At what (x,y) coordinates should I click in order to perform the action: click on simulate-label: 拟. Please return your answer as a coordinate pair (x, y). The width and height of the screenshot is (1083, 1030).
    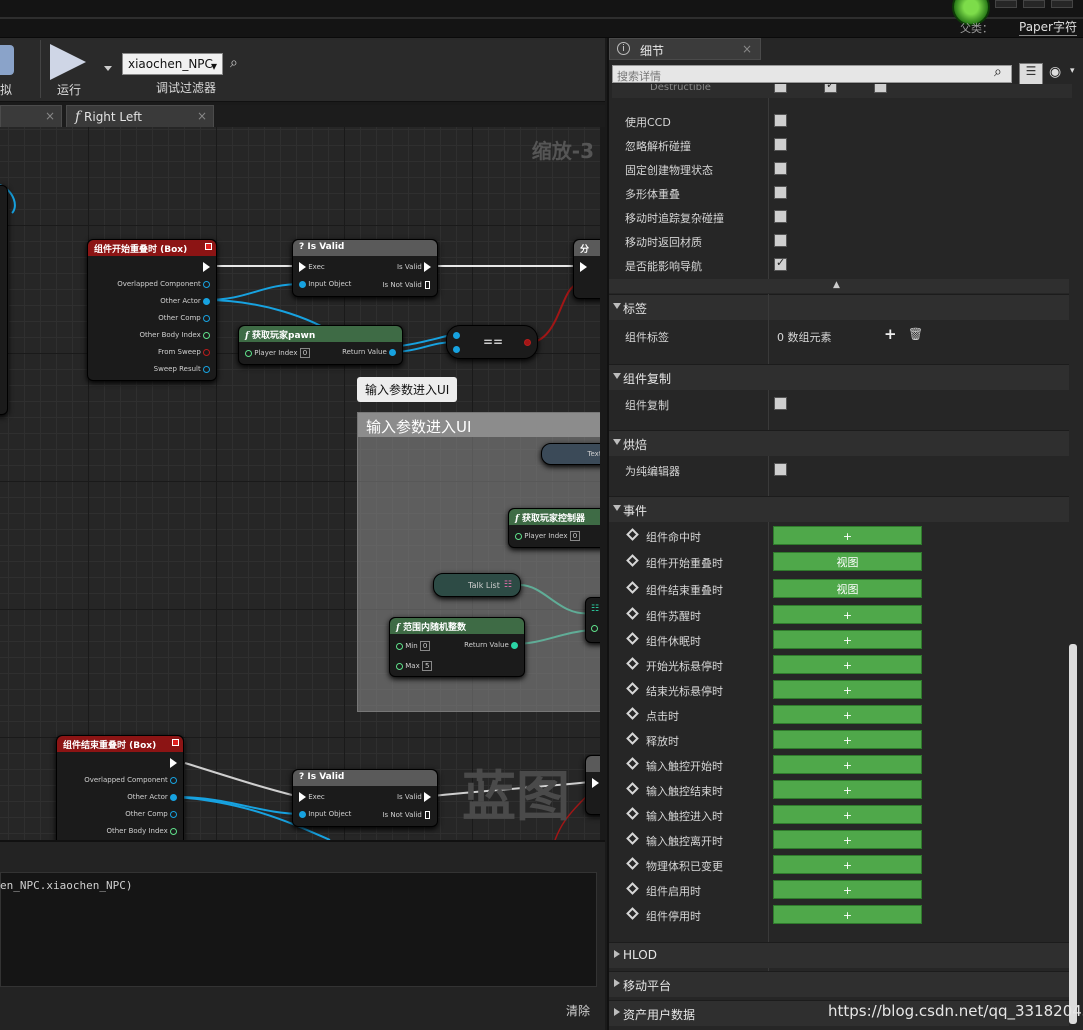
    Looking at the image, I should click on (6, 89).